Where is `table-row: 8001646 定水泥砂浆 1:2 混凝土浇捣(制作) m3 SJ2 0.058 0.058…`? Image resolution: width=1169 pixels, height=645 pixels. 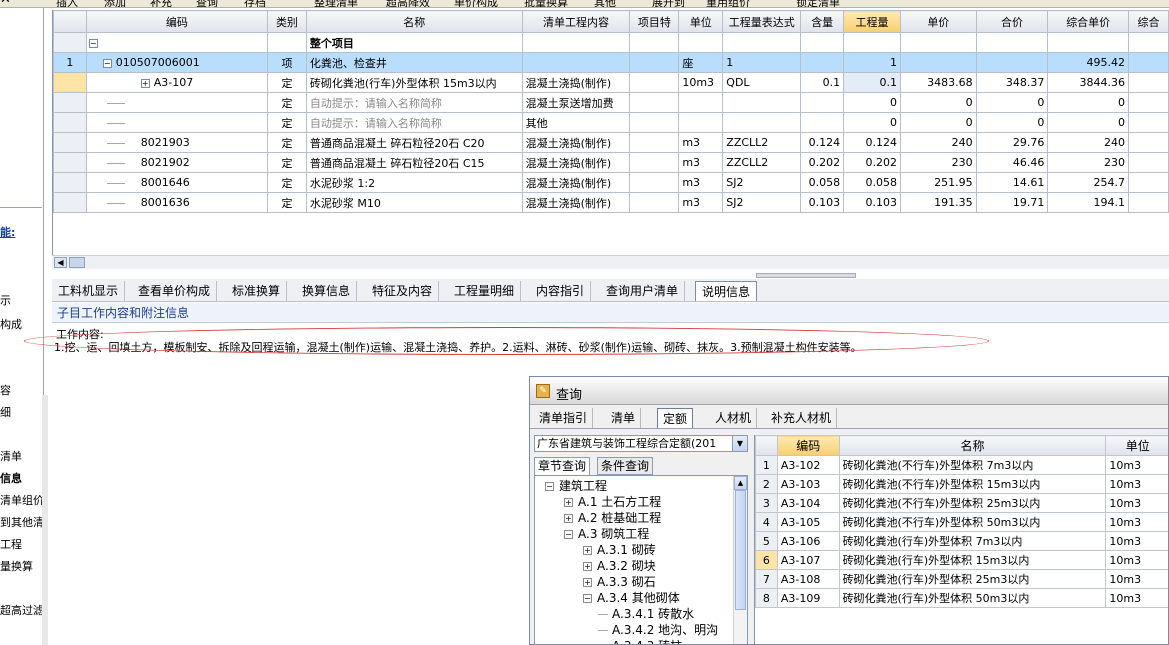
table-row: 8001646 定水泥砂浆 1:2 混凝土浇捣(制作) m3 SJ2 0.058 0.058… is located at coordinates (611, 182).